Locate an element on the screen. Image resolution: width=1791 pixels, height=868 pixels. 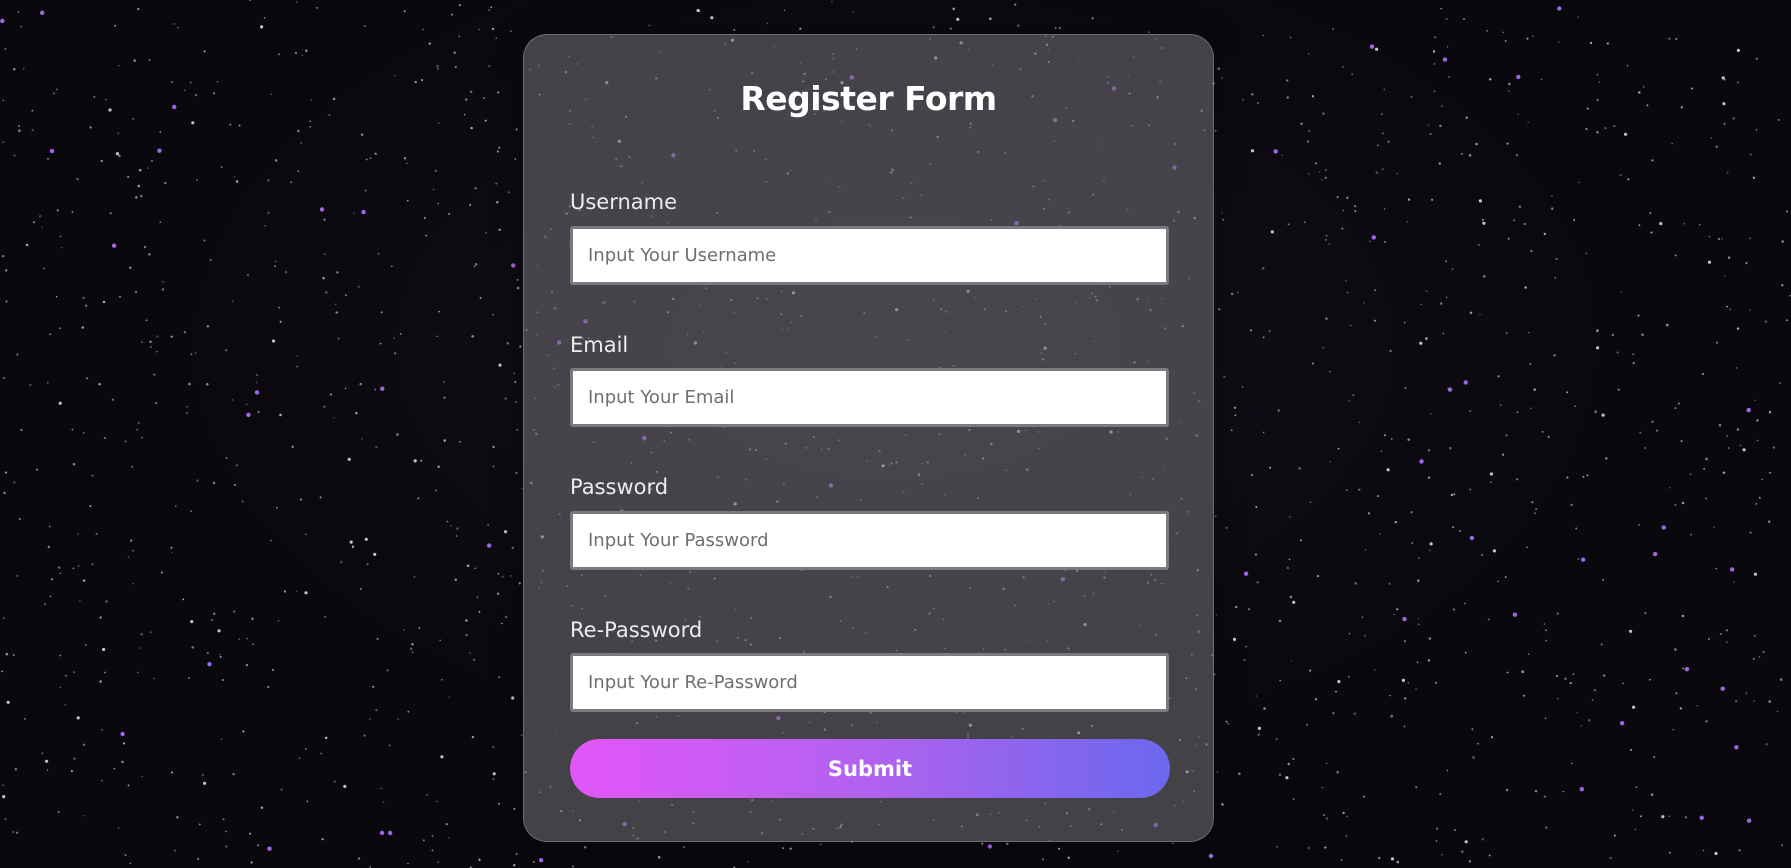
submit-button: Submit is located at coordinates (870, 768).